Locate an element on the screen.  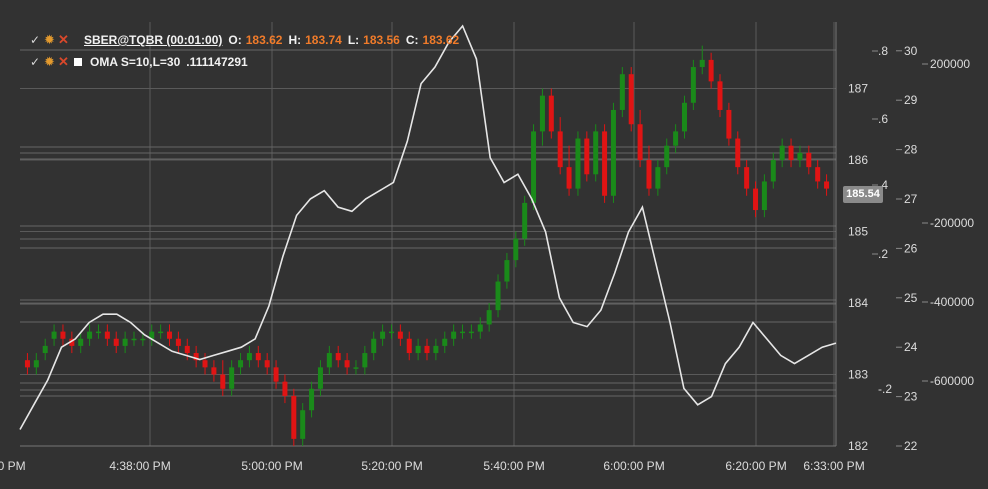
price-tick-label: 184 is located at coordinates (858, 303).